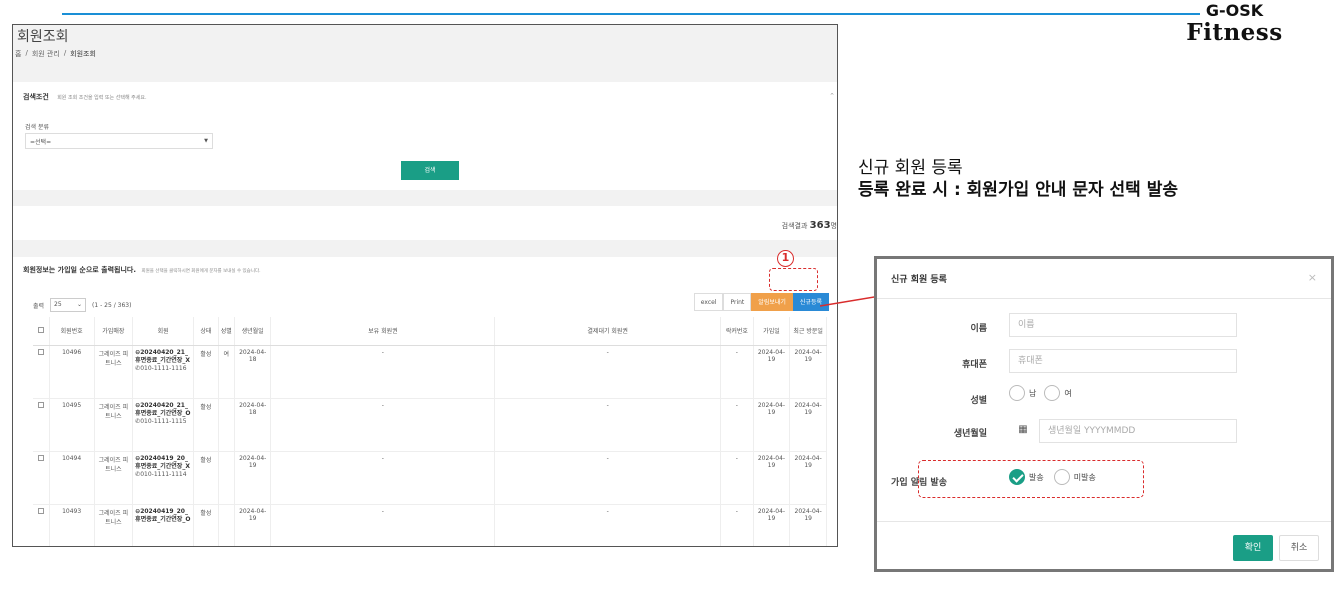 This screenshot has height=597, width=1342. What do you see at coordinates (206, 331) in the screenshot?
I see `col-status: 상태` at bounding box center [206, 331].